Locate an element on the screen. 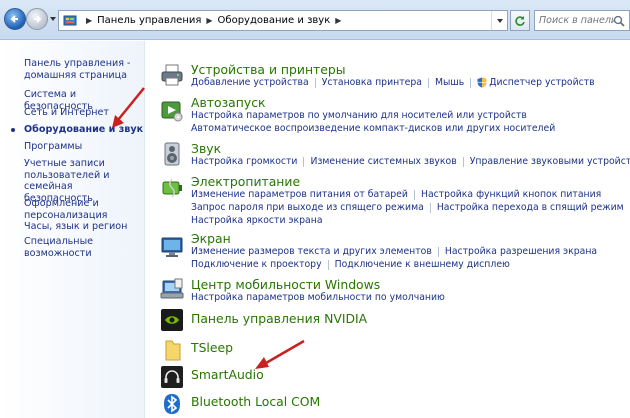  category-title: Экран is located at coordinates (211, 238).